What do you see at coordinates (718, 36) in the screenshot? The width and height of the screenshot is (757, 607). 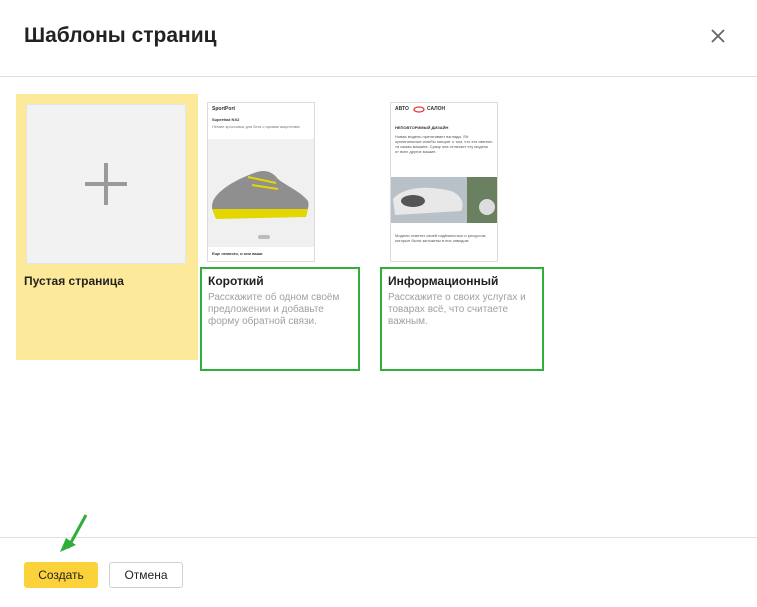 I see `close-icon` at bounding box center [718, 36].